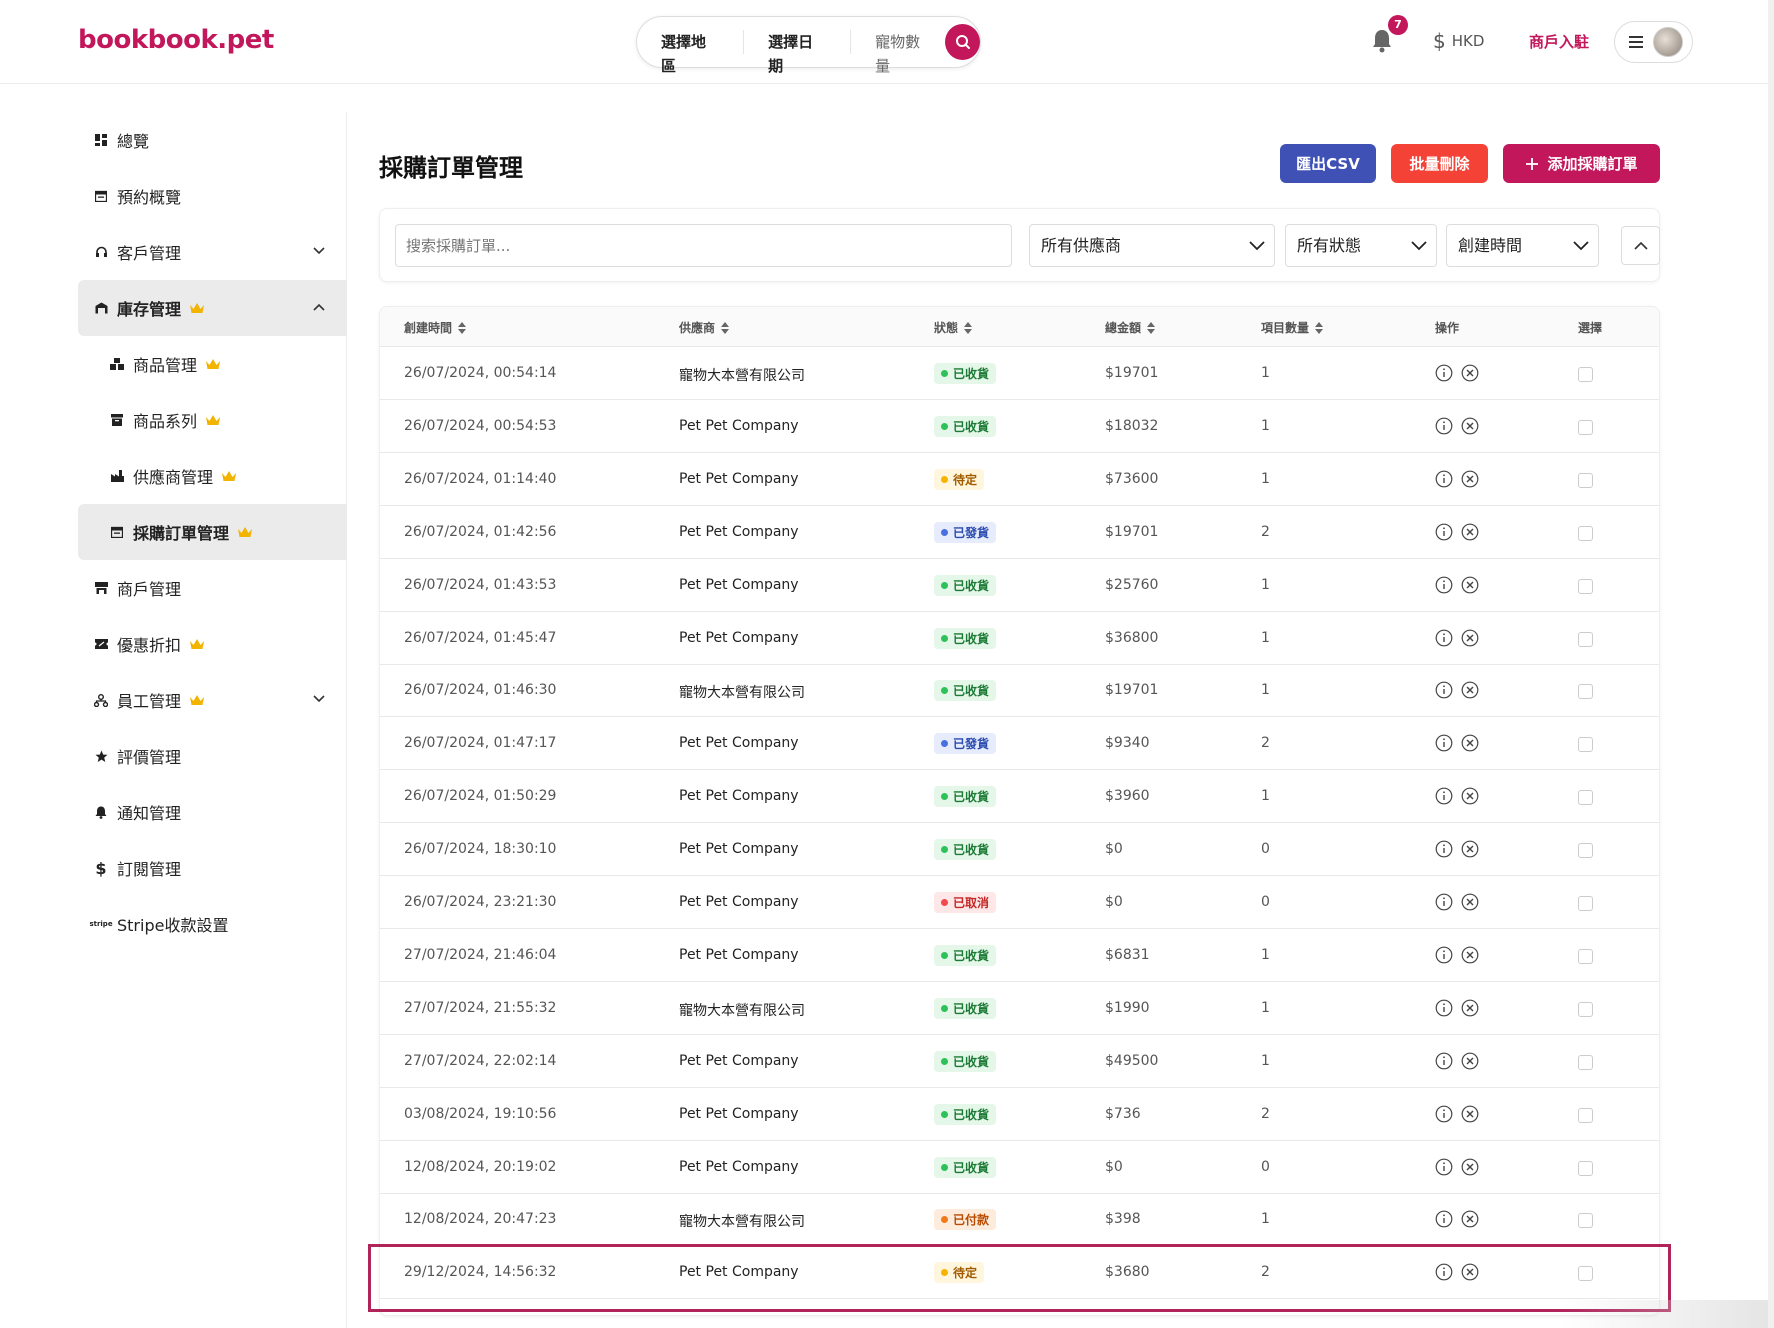  Describe the element at coordinates (1019, 1220) in the screenshot. I see `table-row: 12/08/2024, 20:47:23 寵物大本營有限公司 已付款 $398 1` at that location.